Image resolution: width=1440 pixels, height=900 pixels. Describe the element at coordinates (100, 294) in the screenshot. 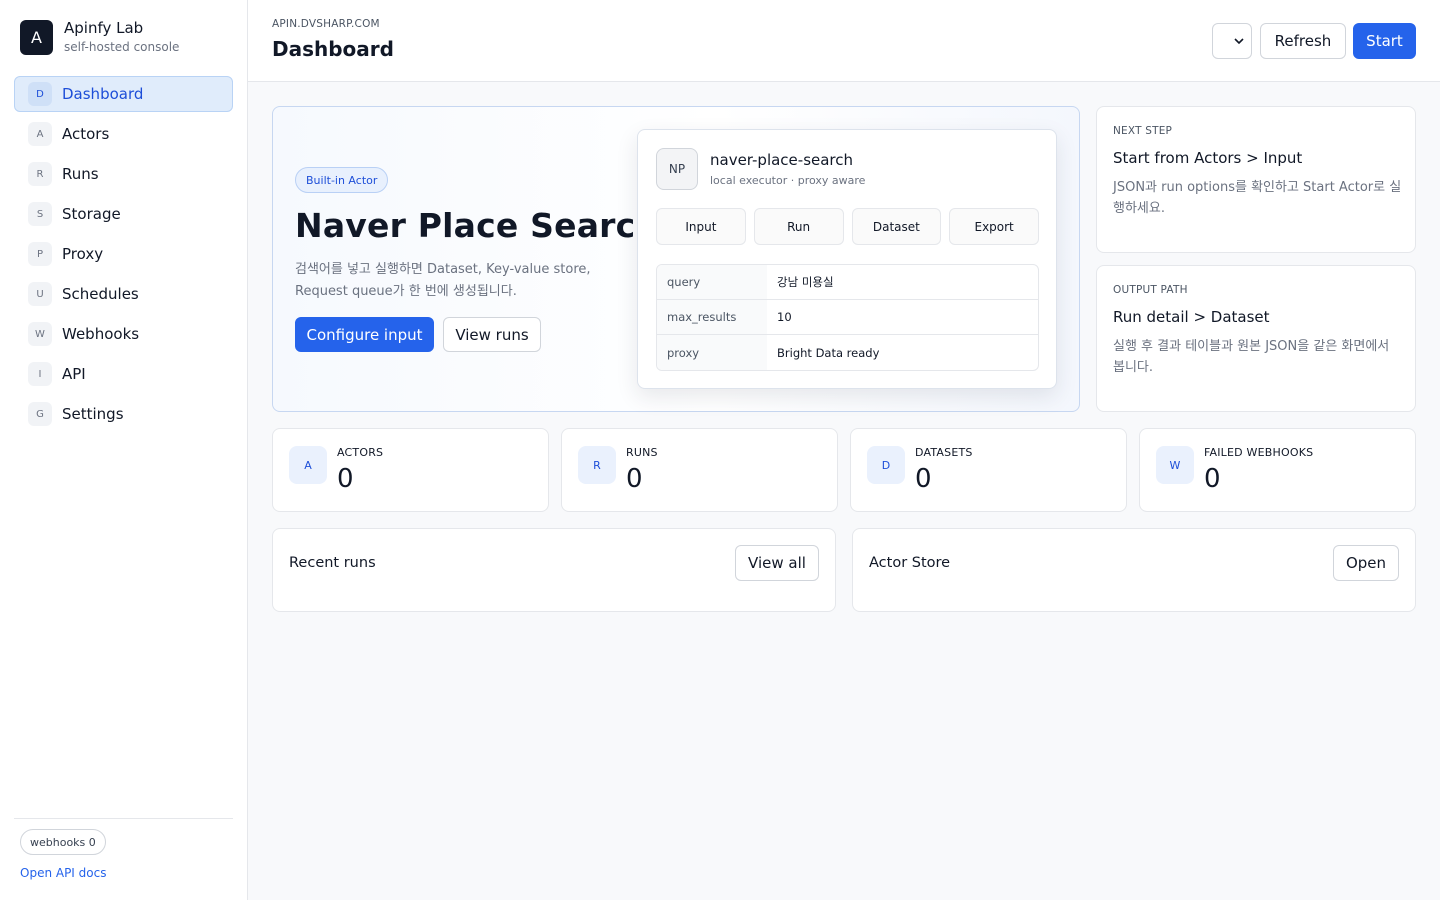

I see `sidebar-item-label: Schedules` at that location.